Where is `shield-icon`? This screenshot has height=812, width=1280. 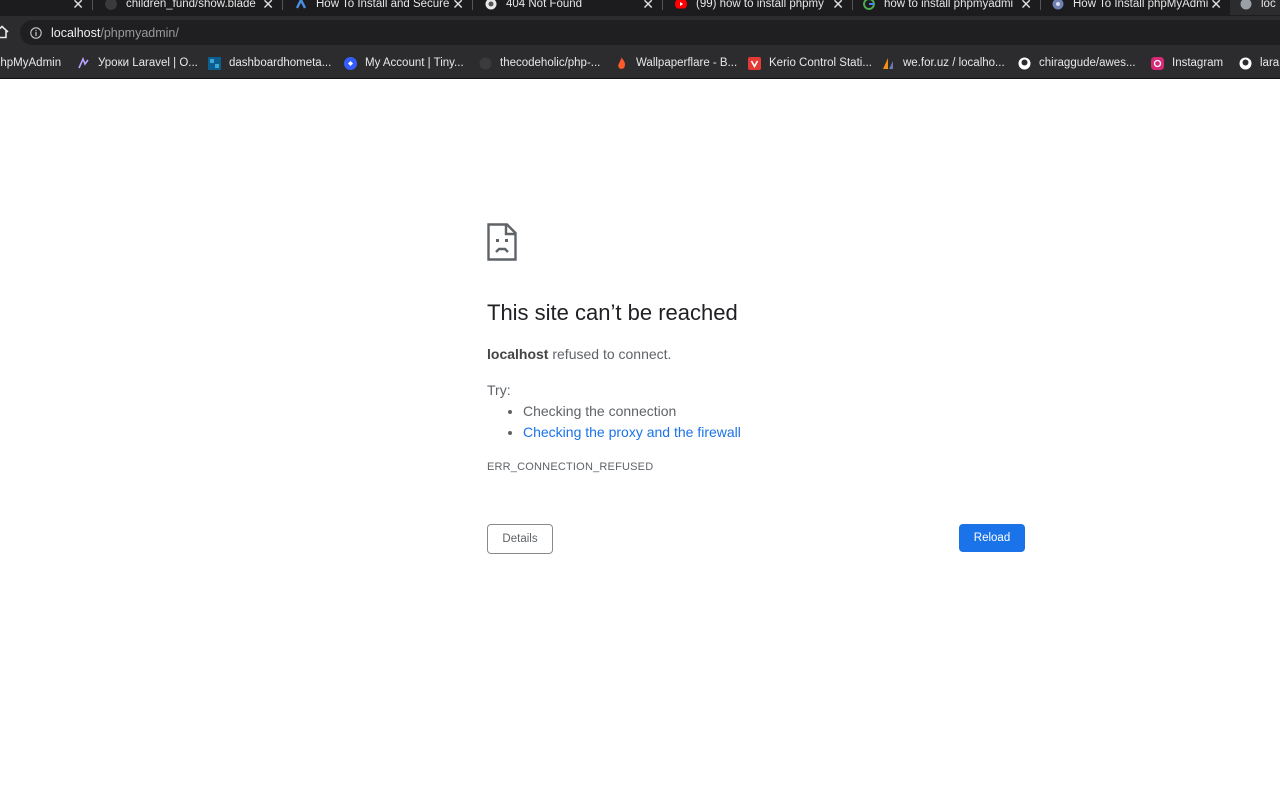
shield-icon is located at coordinates (754, 63).